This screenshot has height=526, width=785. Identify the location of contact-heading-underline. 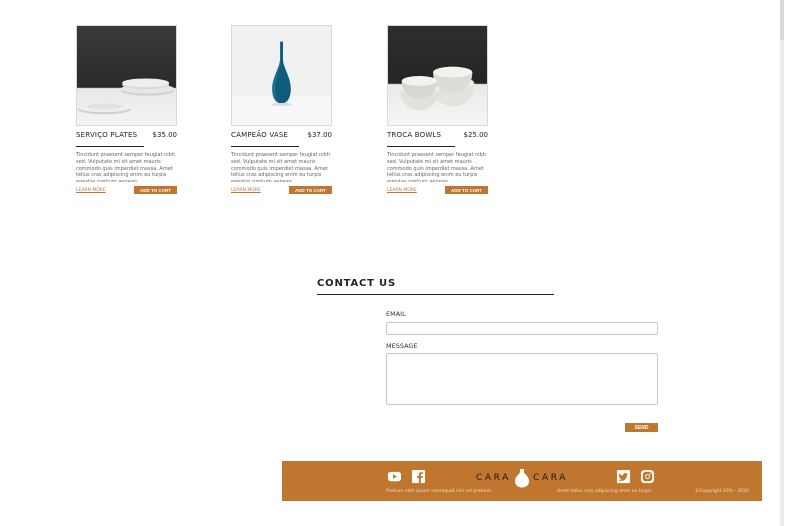
(435, 294).